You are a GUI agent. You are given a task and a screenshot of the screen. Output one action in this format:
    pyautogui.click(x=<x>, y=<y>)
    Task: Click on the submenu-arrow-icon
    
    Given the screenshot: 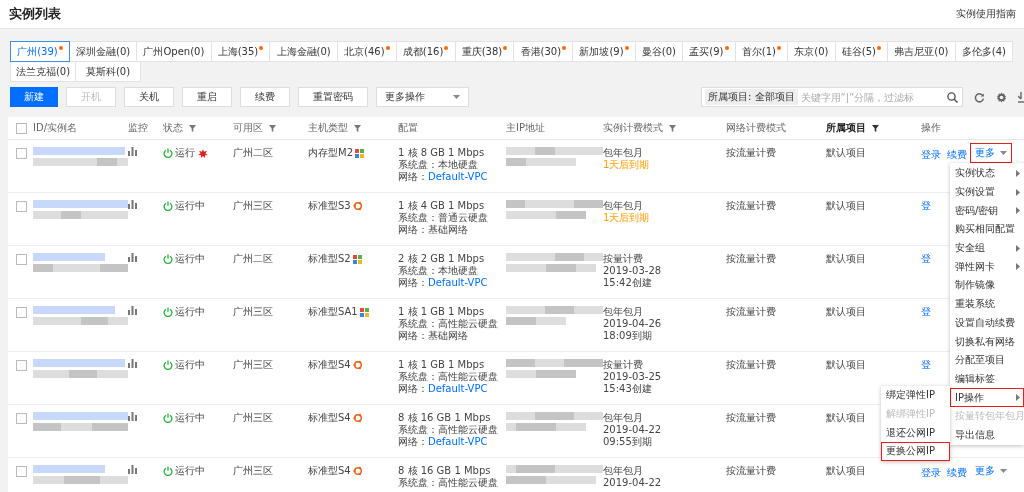 What is the action you would take?
    pyautogui.click(x=1018, y=192)
    